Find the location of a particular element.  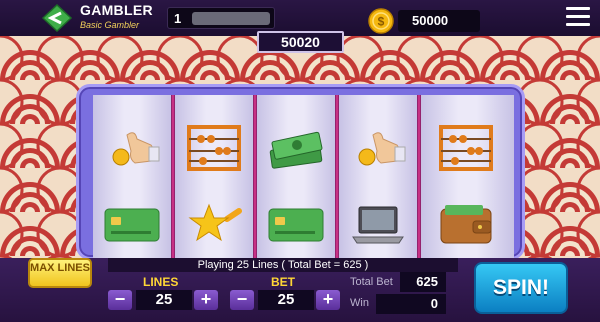

total-bet-value: 625 is located at coordinates (423, 282).